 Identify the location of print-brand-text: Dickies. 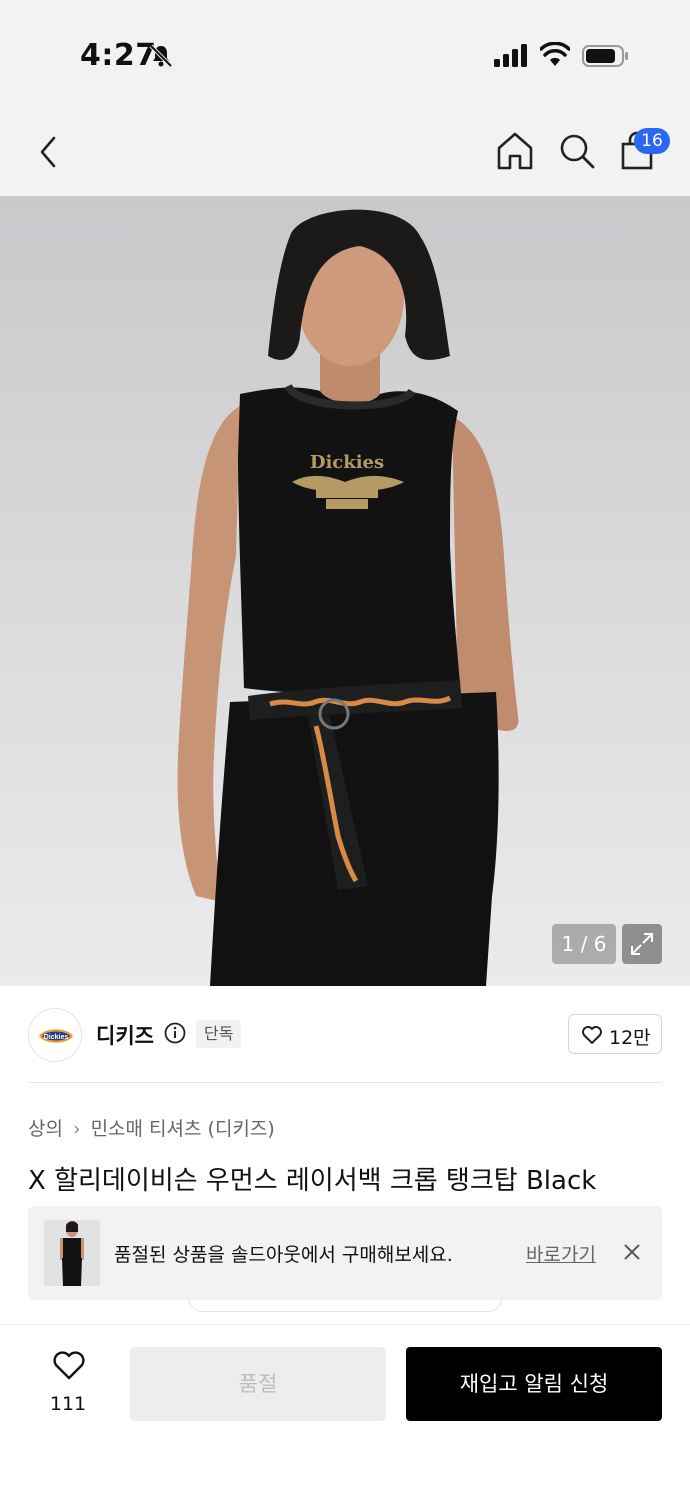
(347, 462).